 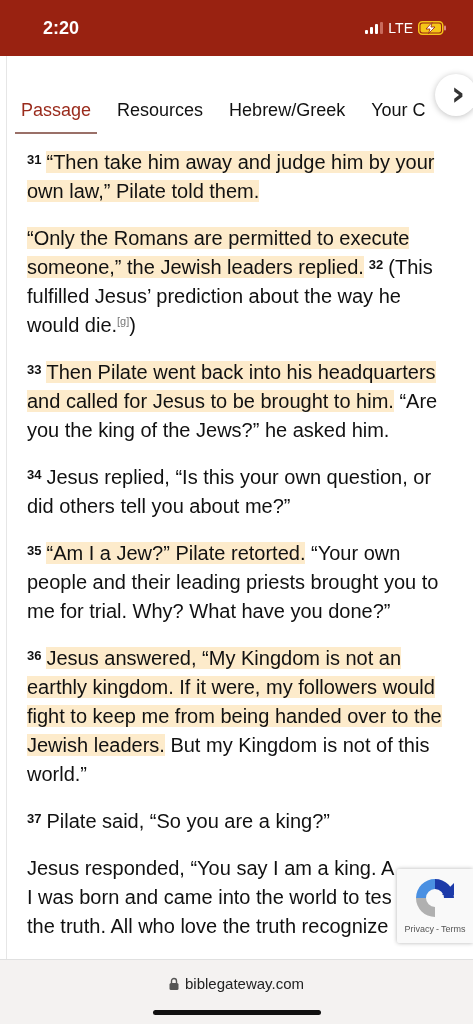 What do you see at coordinates (400, 28) in the screenshot?
I see `network-label: LTE` at bounding box center [400, 28].